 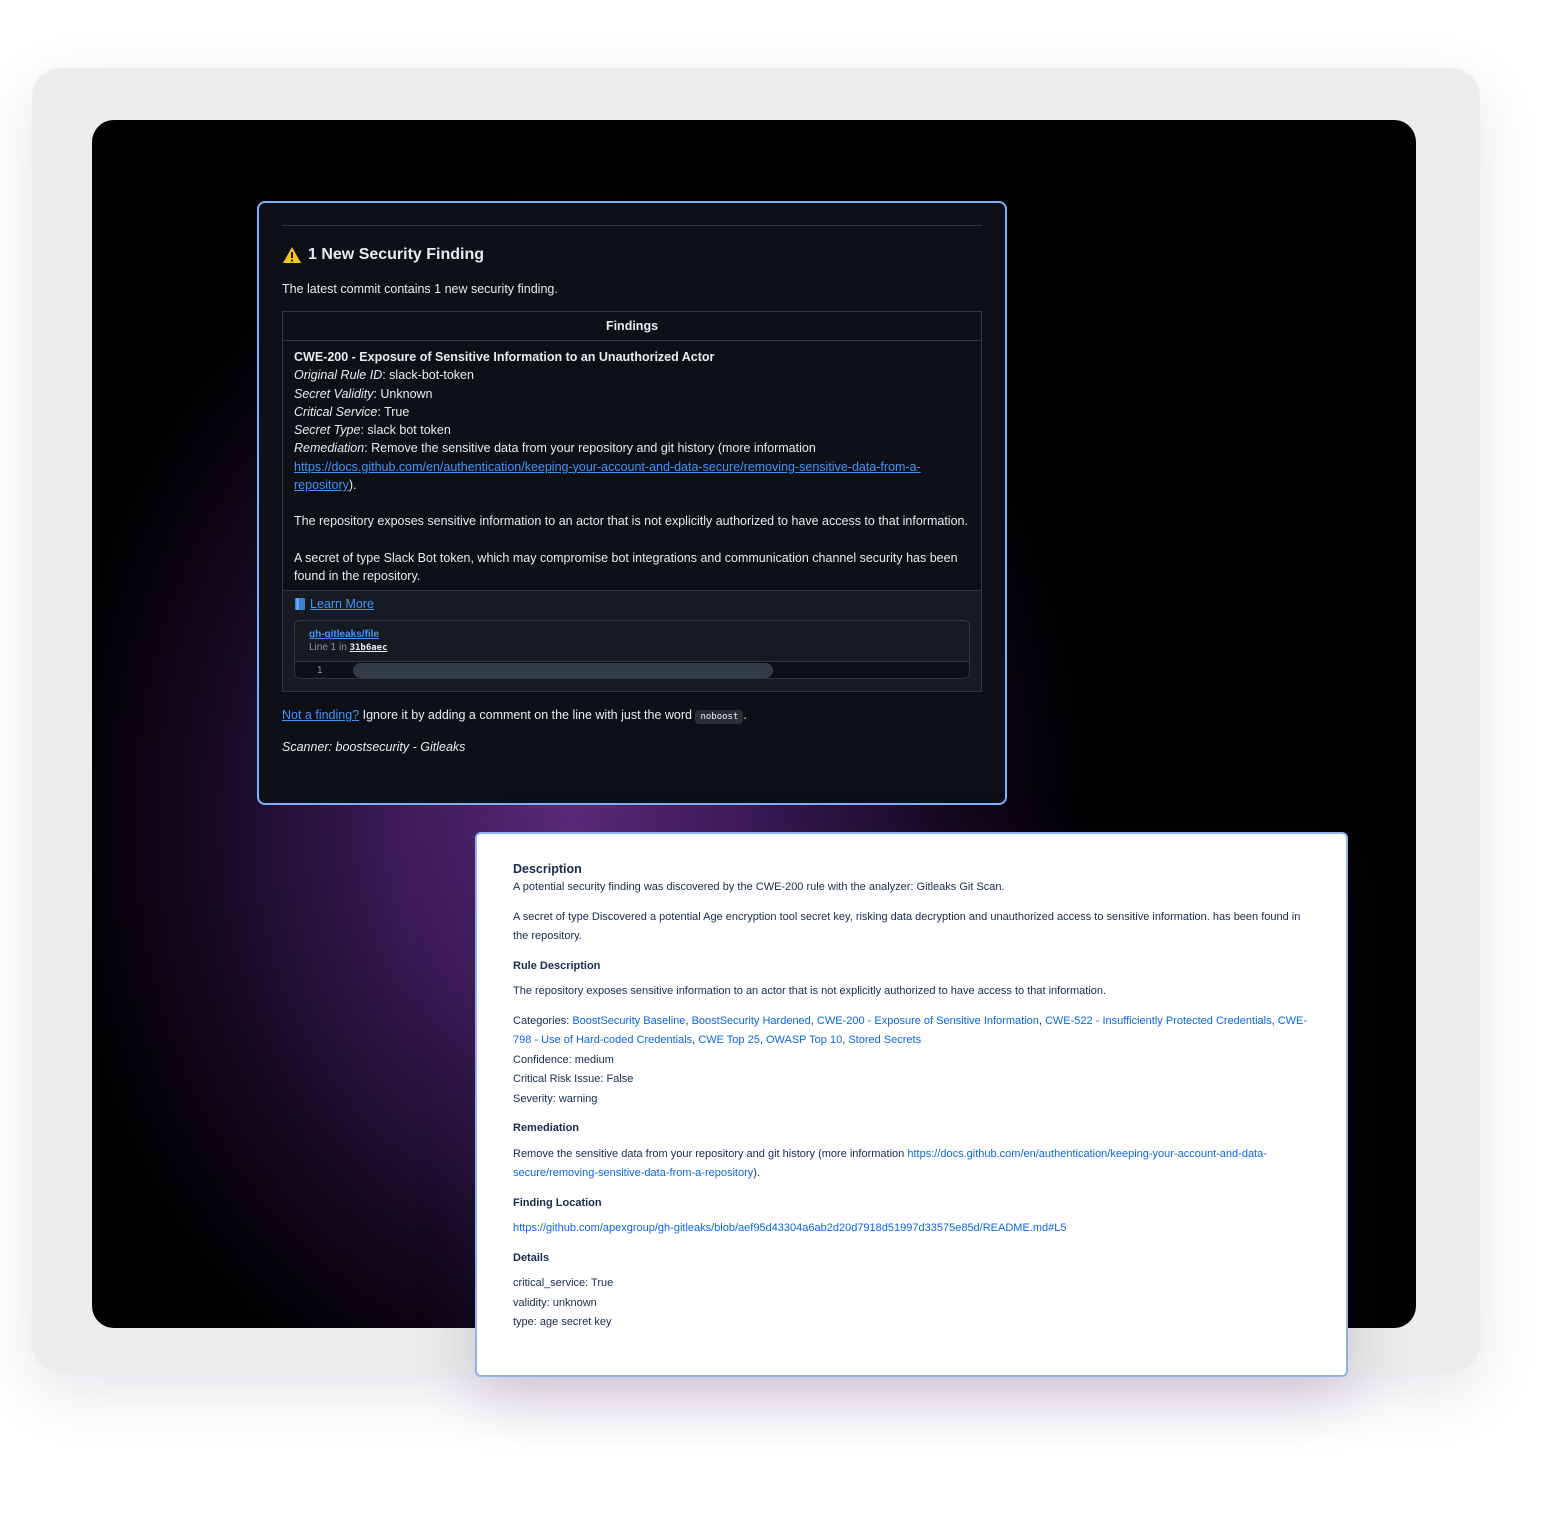 I want to click on not-a-finding-link: Not a finding?, so click(x=320, y=715).